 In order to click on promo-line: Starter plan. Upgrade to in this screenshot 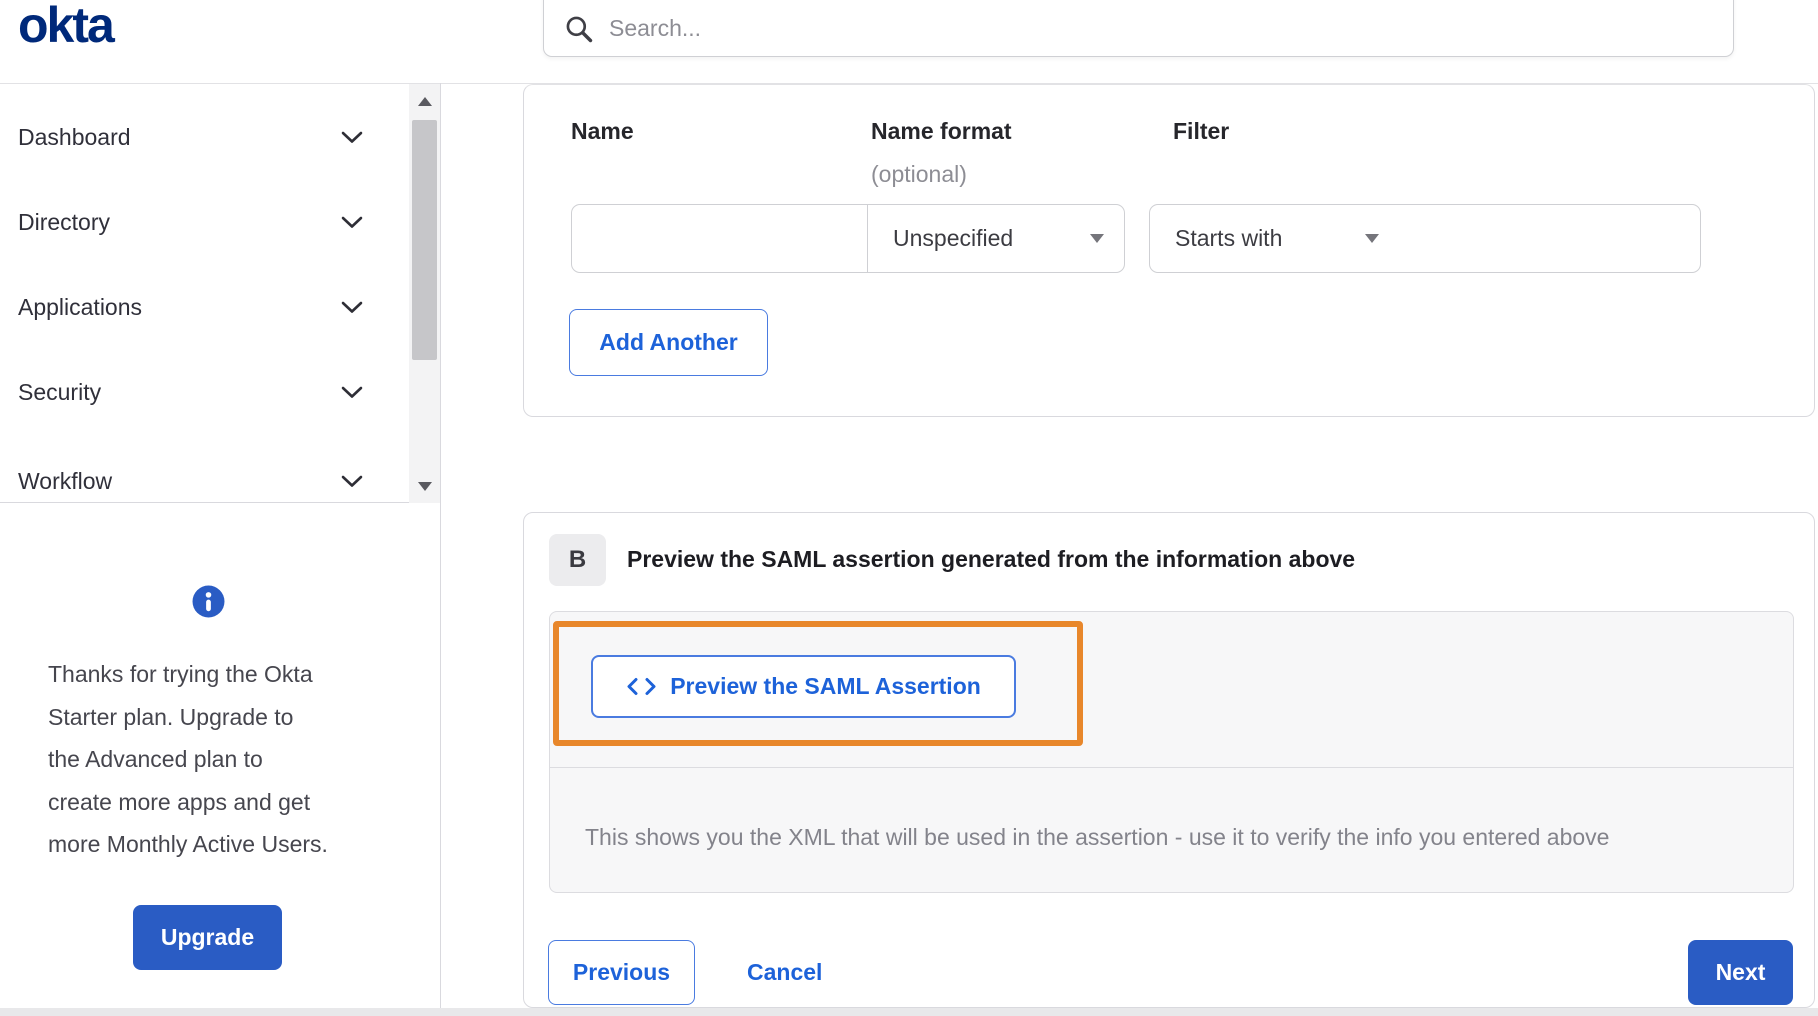, I will do `click(171, 716)`.